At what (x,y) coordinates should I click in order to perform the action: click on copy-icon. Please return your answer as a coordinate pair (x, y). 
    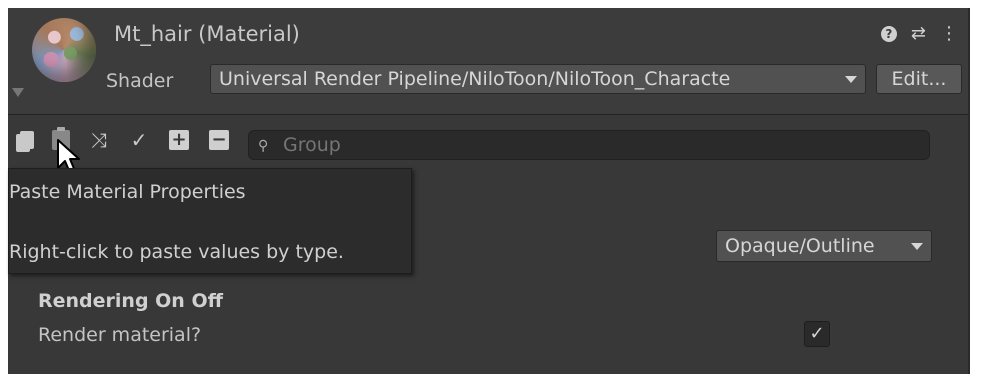
    Looking at the image, I should click on (27, 140).